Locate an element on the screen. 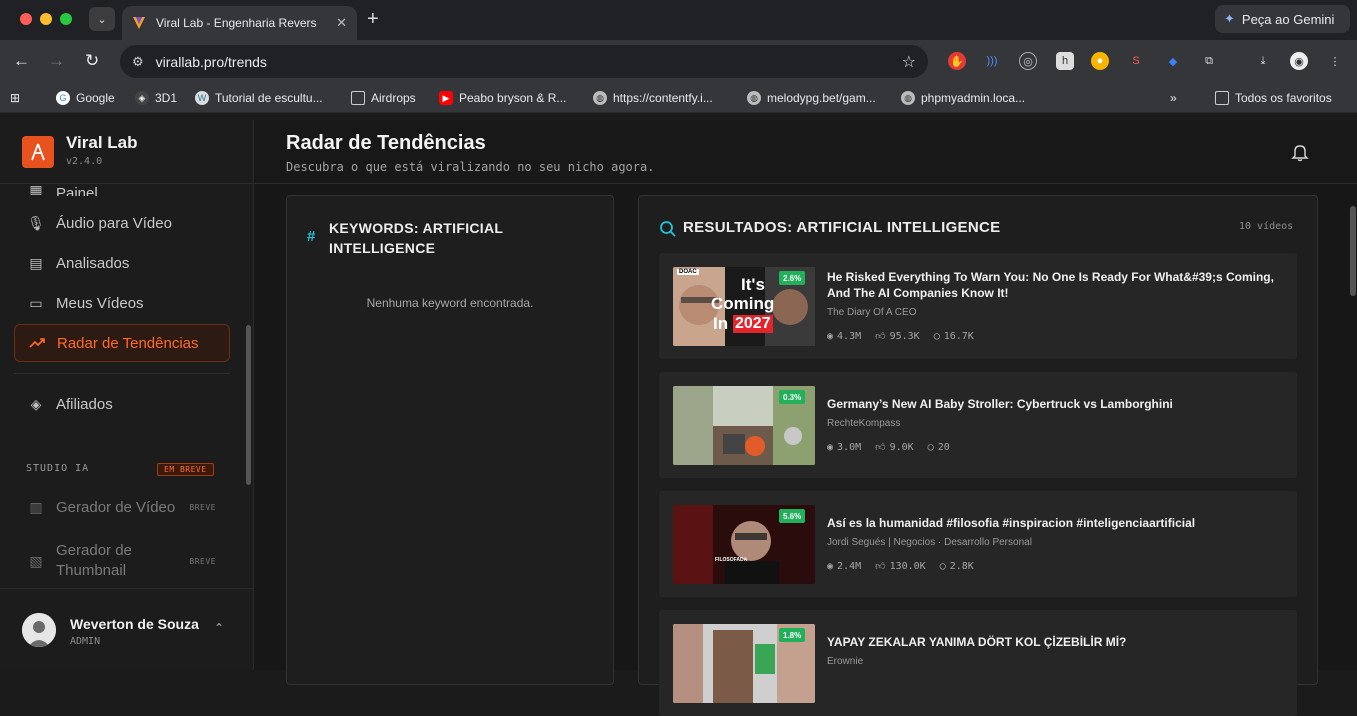  thumb-tag: FILOSOFADA is located at coordinates (731, 560).